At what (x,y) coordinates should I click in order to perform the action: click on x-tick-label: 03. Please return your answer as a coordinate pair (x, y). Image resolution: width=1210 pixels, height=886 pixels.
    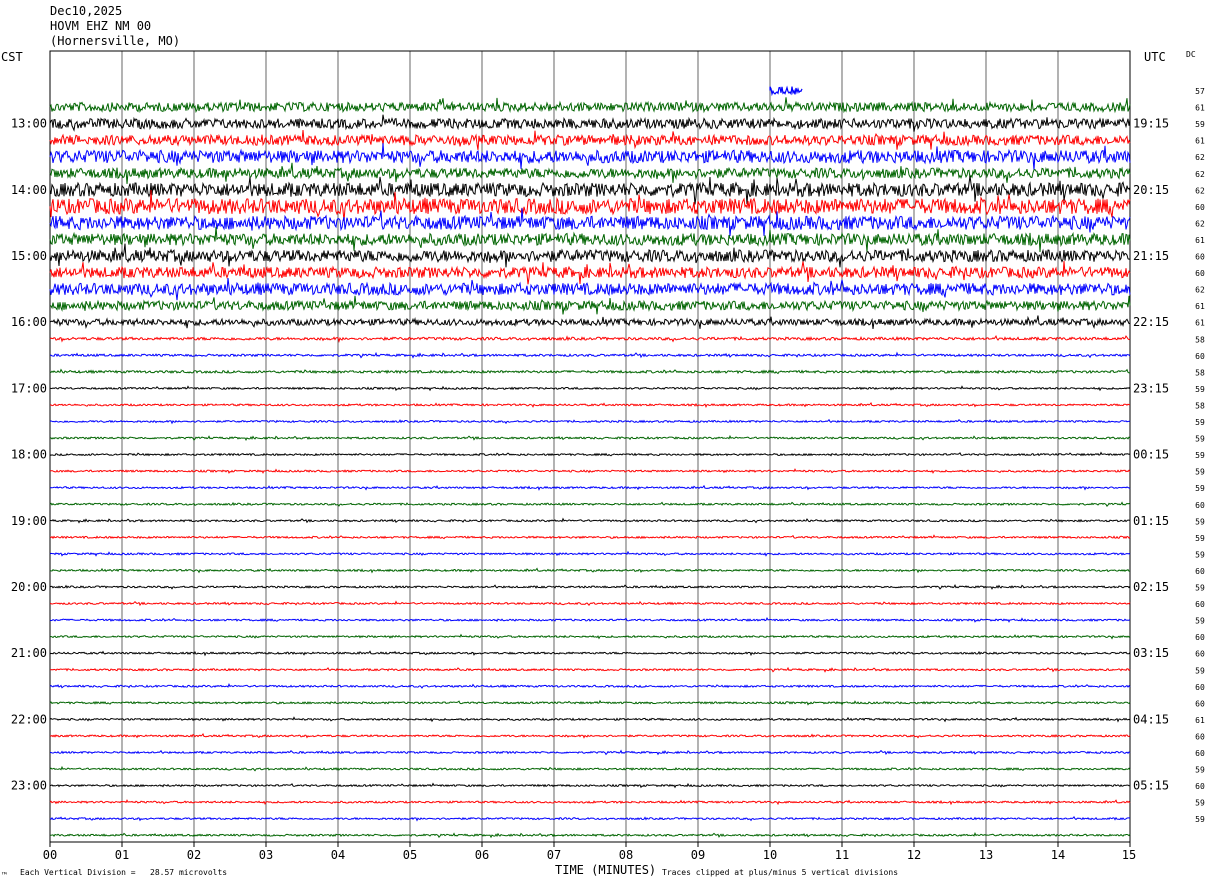
    Looking at the image, I should click on (266, 855).